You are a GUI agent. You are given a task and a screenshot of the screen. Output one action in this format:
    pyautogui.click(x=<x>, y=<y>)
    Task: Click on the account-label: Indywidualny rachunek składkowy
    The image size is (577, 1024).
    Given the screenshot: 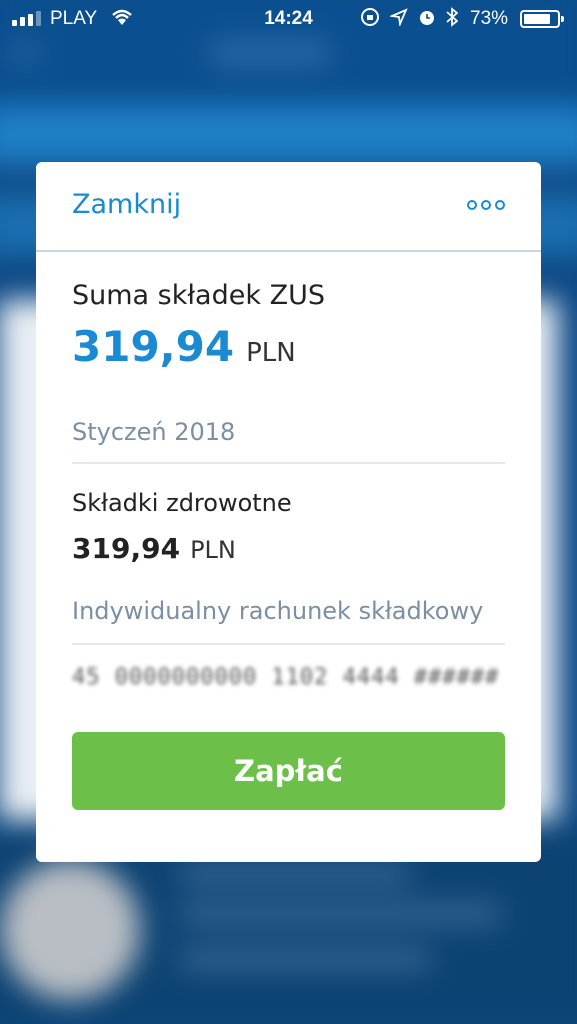 What is the action you would take?
    pyautogui.click(x=278, y=611)
    